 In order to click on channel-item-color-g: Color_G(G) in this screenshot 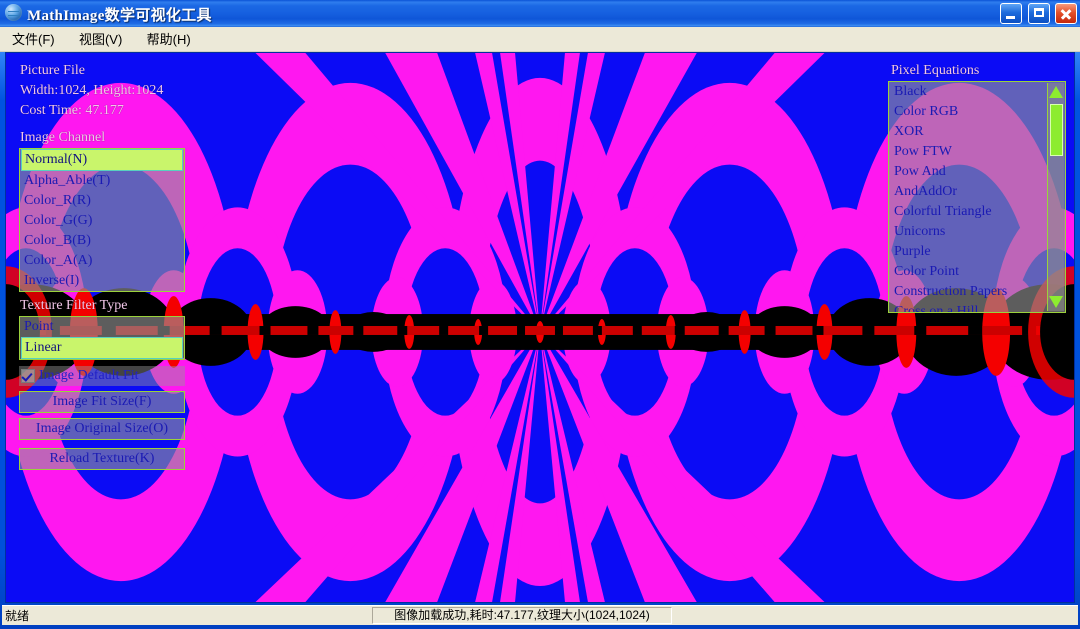, I will do `click(102, 221)`.